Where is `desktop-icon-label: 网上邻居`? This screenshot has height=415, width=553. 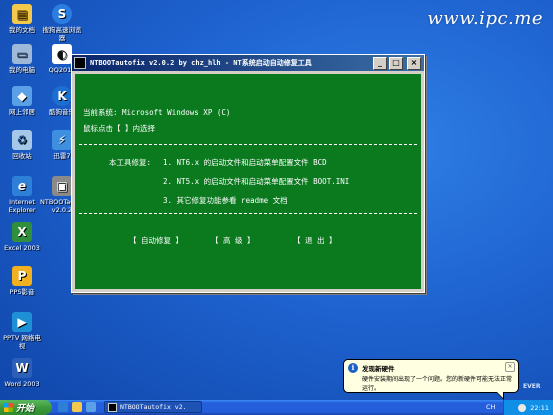
desktop-icon-label: 网上邻居 is located at coordinates (22, 112).